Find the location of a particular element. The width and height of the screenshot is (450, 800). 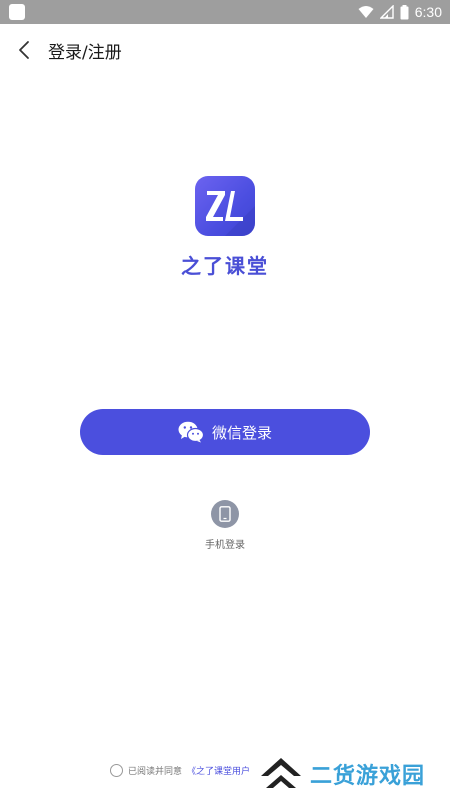

app-name: 之了课堂 is located at coordinates (225, 266).